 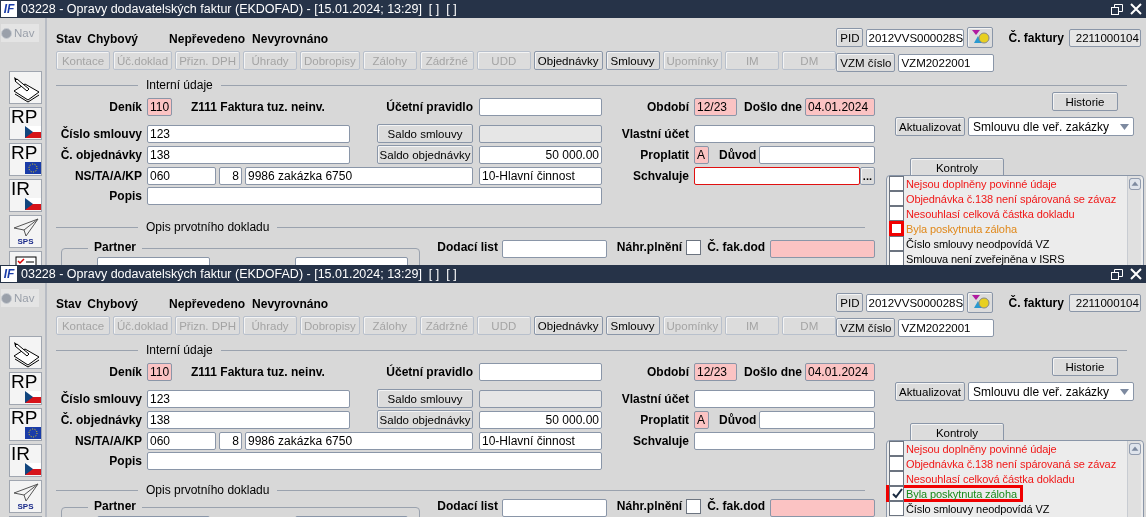 I want to click on tool-label: SPS, so click(x=25, y=506).